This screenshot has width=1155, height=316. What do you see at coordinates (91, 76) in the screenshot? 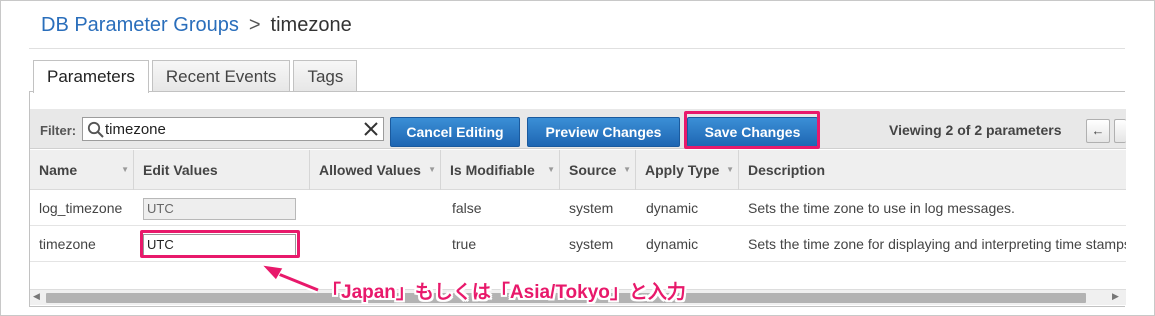
I see `tab-parameters: Parameters` at bounding box center [91, 76].